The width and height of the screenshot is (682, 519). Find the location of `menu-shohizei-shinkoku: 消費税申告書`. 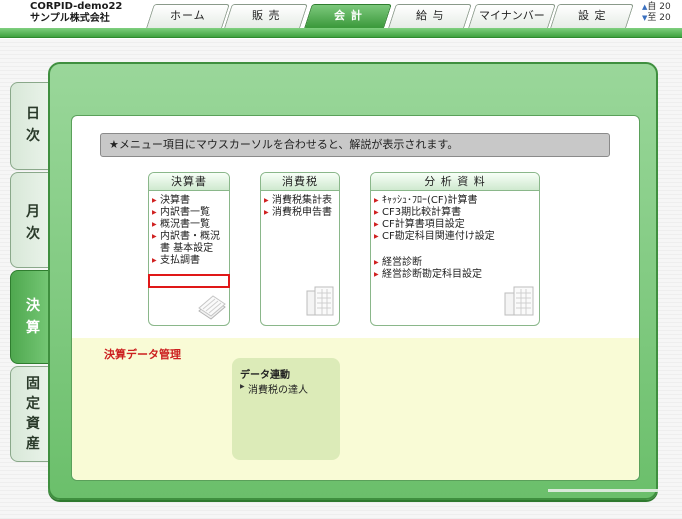

menu-shohizei-shinkoku: 消費税申告書 is located at coordinates (301, 213).